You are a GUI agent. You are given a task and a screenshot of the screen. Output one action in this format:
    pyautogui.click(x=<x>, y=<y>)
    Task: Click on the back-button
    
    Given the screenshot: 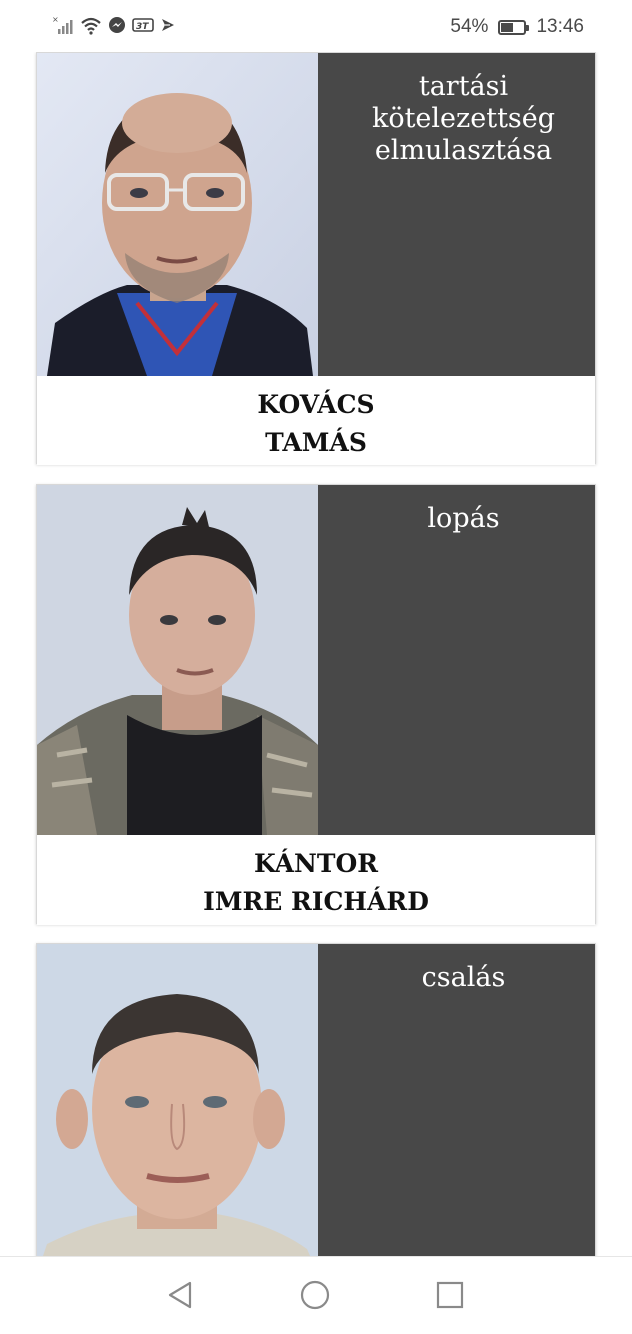 What is the action you would take?
    pyautogui.click(x=180, y=1295)
    